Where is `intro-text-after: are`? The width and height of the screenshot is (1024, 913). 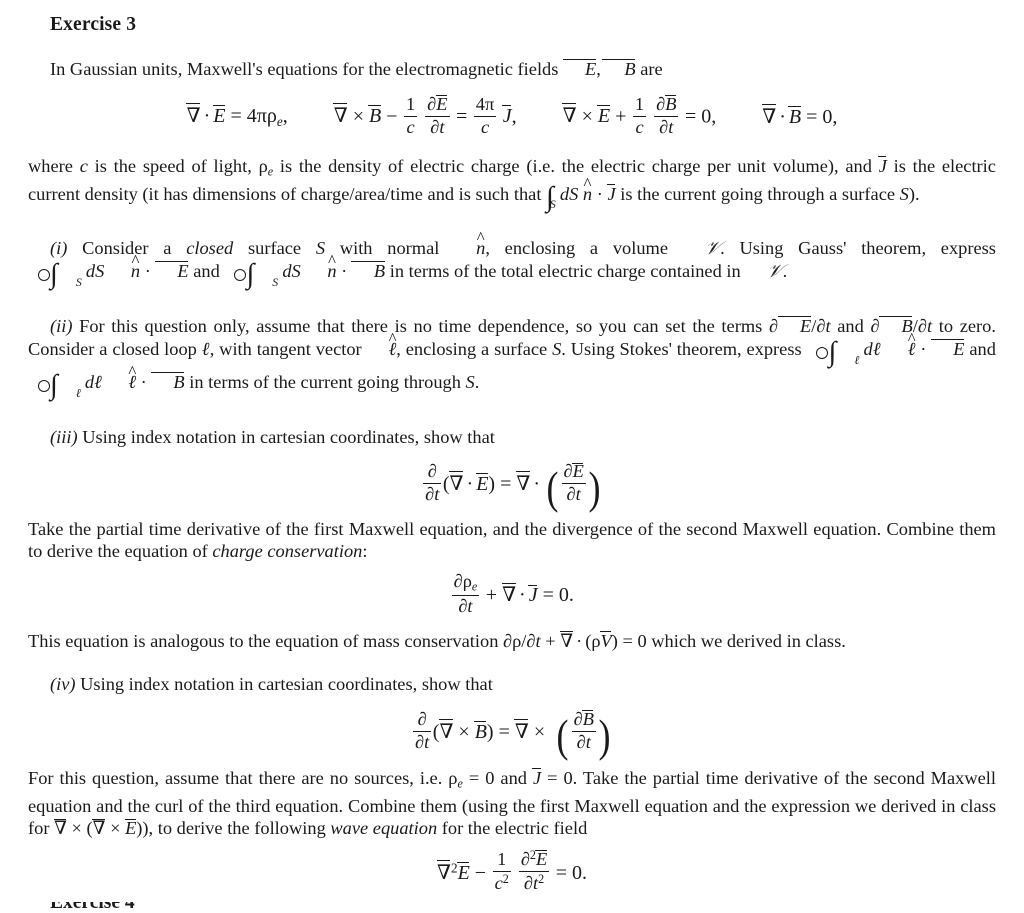
intro-text-after: are is located at coordinates (651, 69).